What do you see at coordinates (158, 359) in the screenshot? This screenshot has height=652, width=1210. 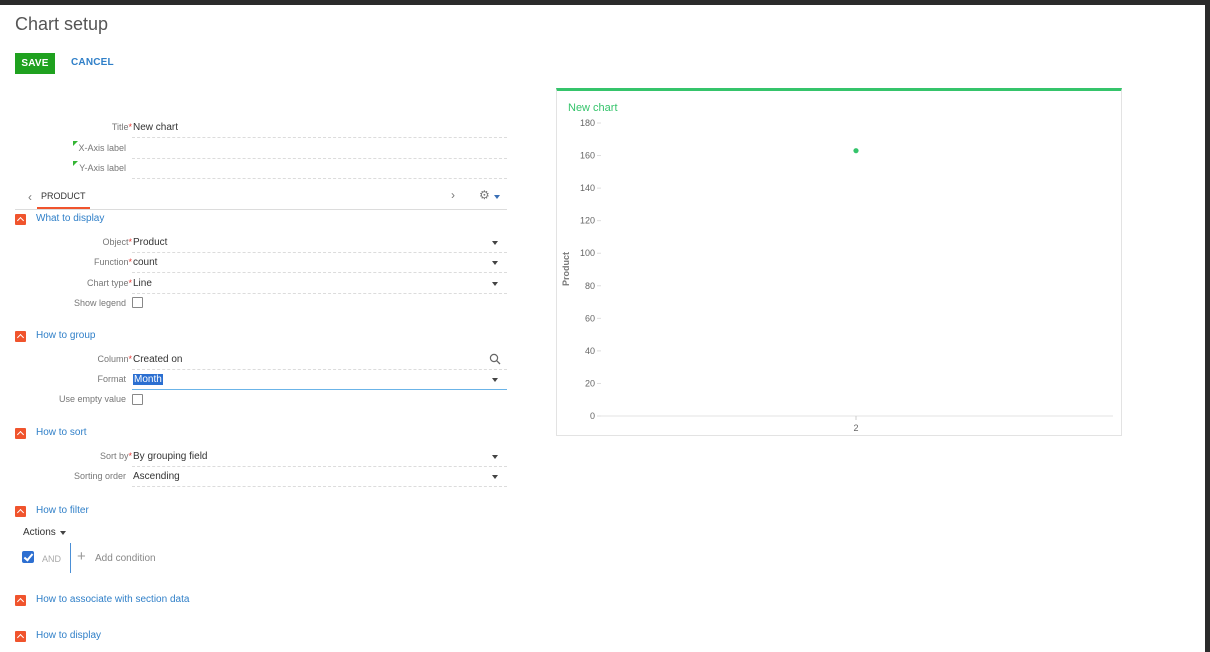 I see `column-value: Created on` at bounding box center [158, 359].